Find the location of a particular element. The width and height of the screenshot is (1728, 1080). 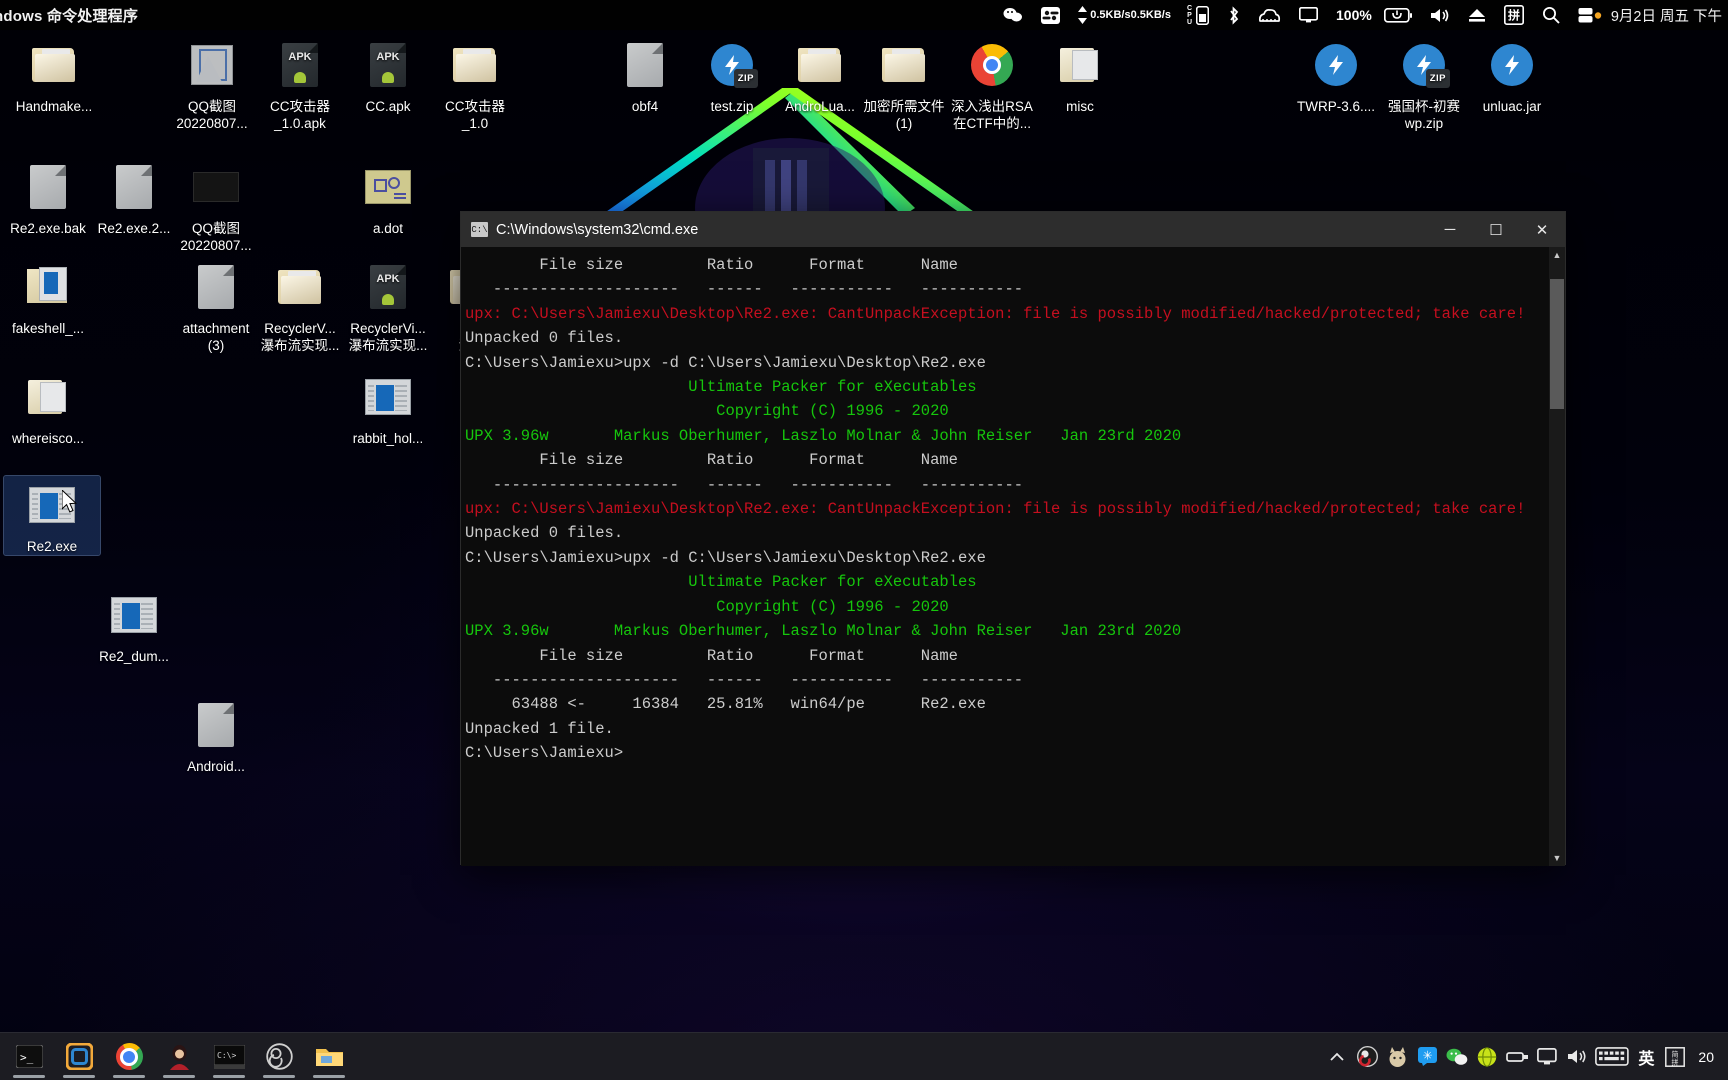

terminal-line: Unpacked 1 file. is located at coordinates (539, 728).